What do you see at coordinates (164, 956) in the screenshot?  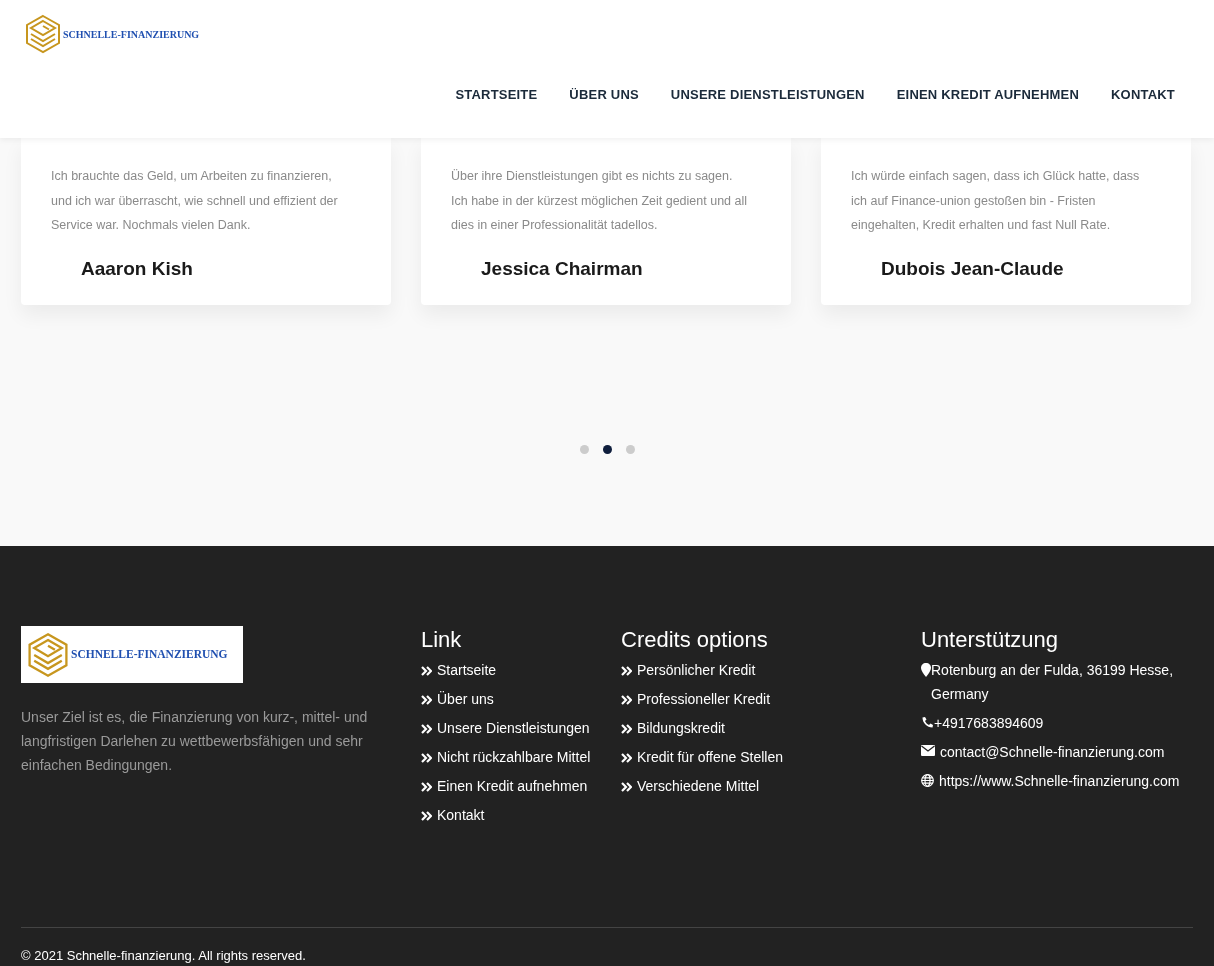 I see `copyright-text: © 2021 Schnelle-finanzierung. All rights reserved.` at bounding box center [164, 956].